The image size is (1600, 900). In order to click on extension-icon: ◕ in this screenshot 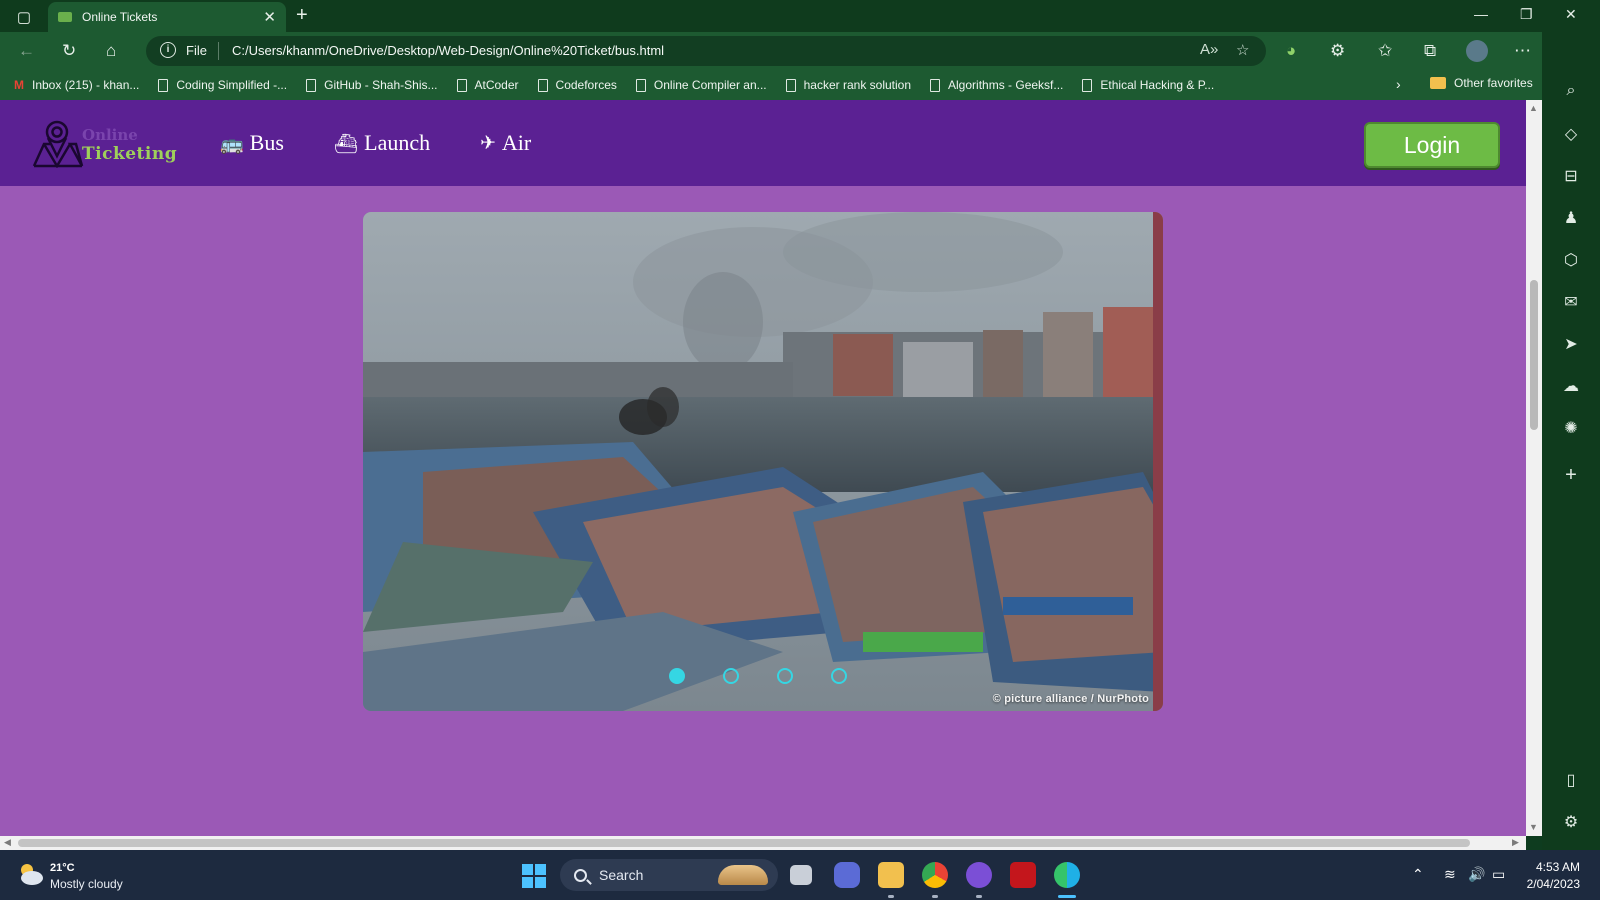, I will do `click(1291, 51)`.